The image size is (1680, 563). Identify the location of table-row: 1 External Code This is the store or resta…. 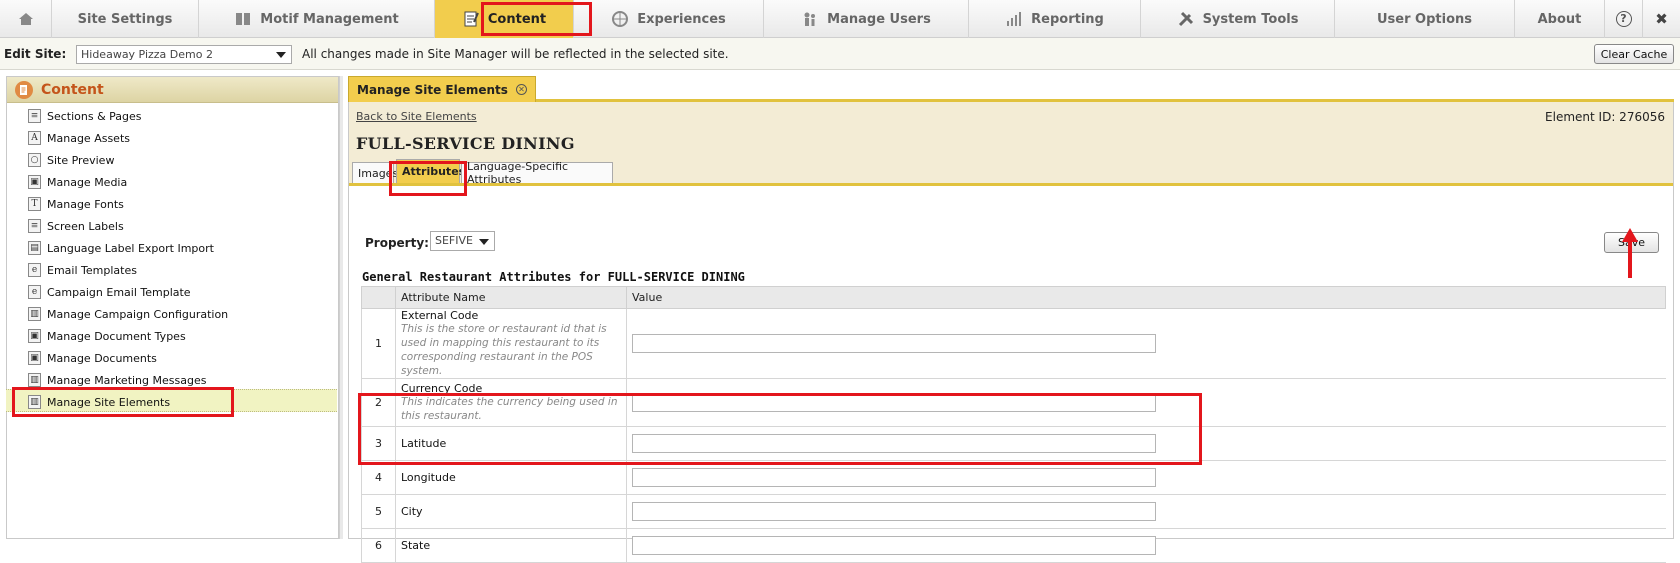
(1013, 343).